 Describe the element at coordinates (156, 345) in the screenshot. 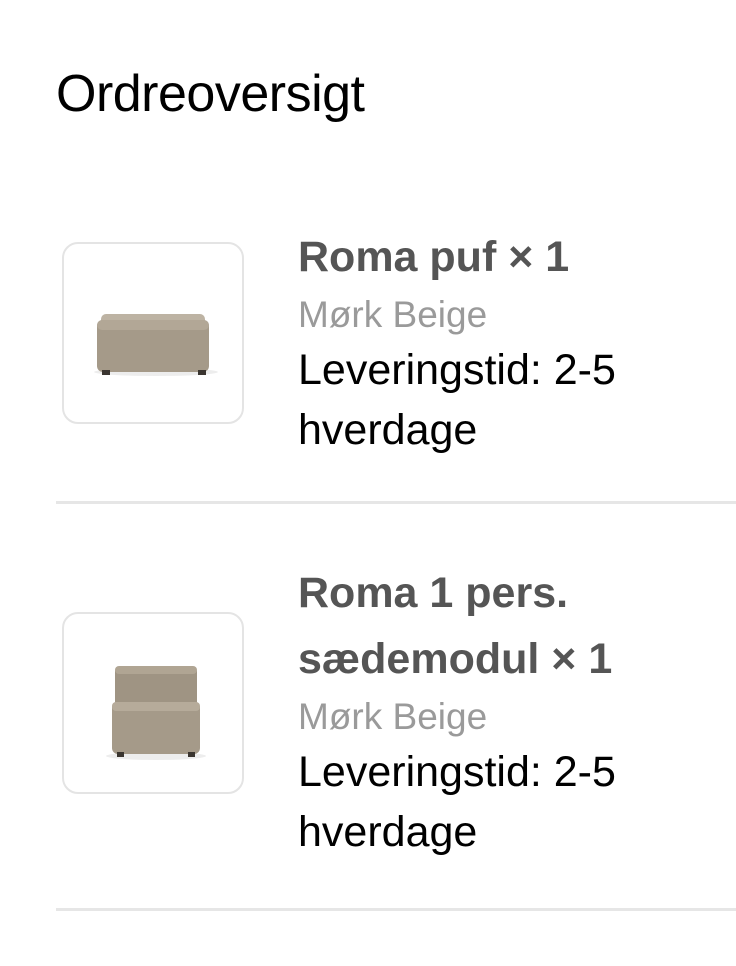

I see `pouf-image` at that location.